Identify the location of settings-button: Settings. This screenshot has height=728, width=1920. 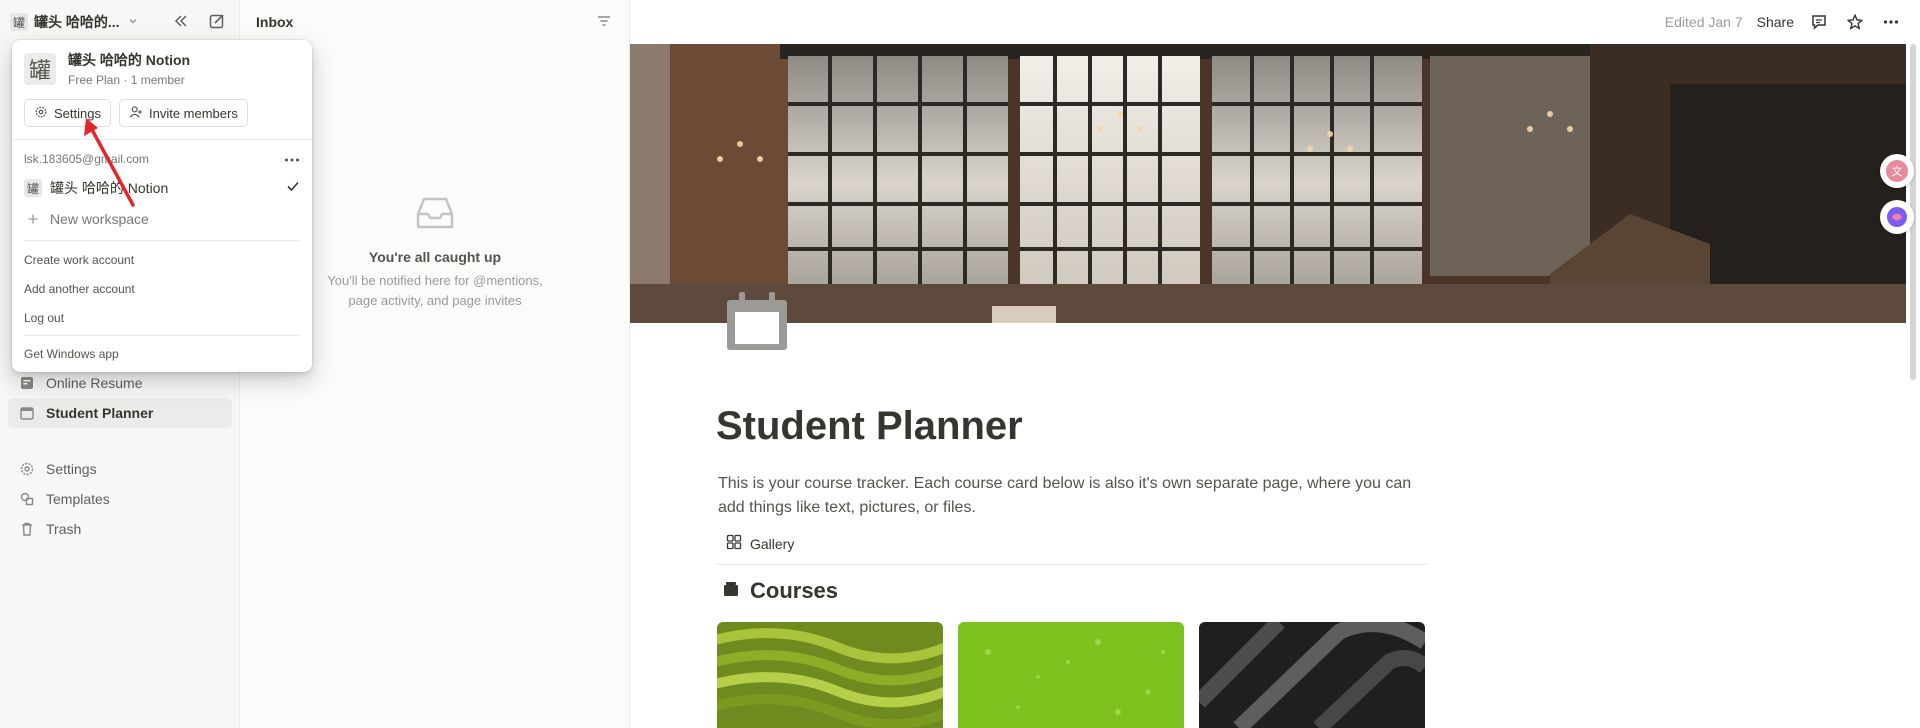
(67, 113).